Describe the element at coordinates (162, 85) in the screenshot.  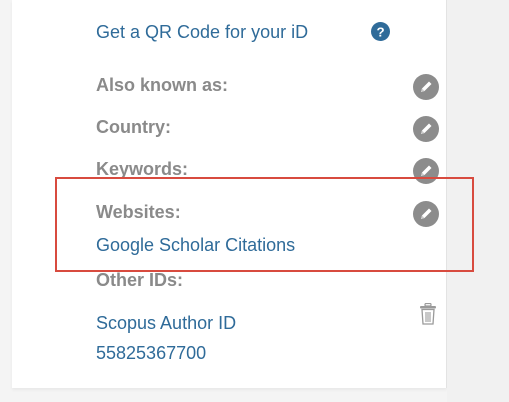
I see `also-known-as-label: Also known as:` at that location.